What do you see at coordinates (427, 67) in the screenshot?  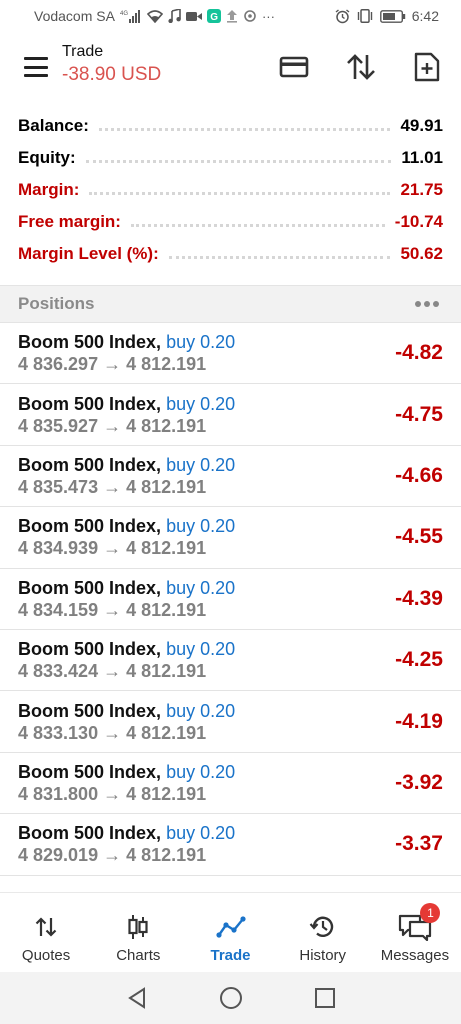 I see `new-order-button` at bounding box center [427, 67].